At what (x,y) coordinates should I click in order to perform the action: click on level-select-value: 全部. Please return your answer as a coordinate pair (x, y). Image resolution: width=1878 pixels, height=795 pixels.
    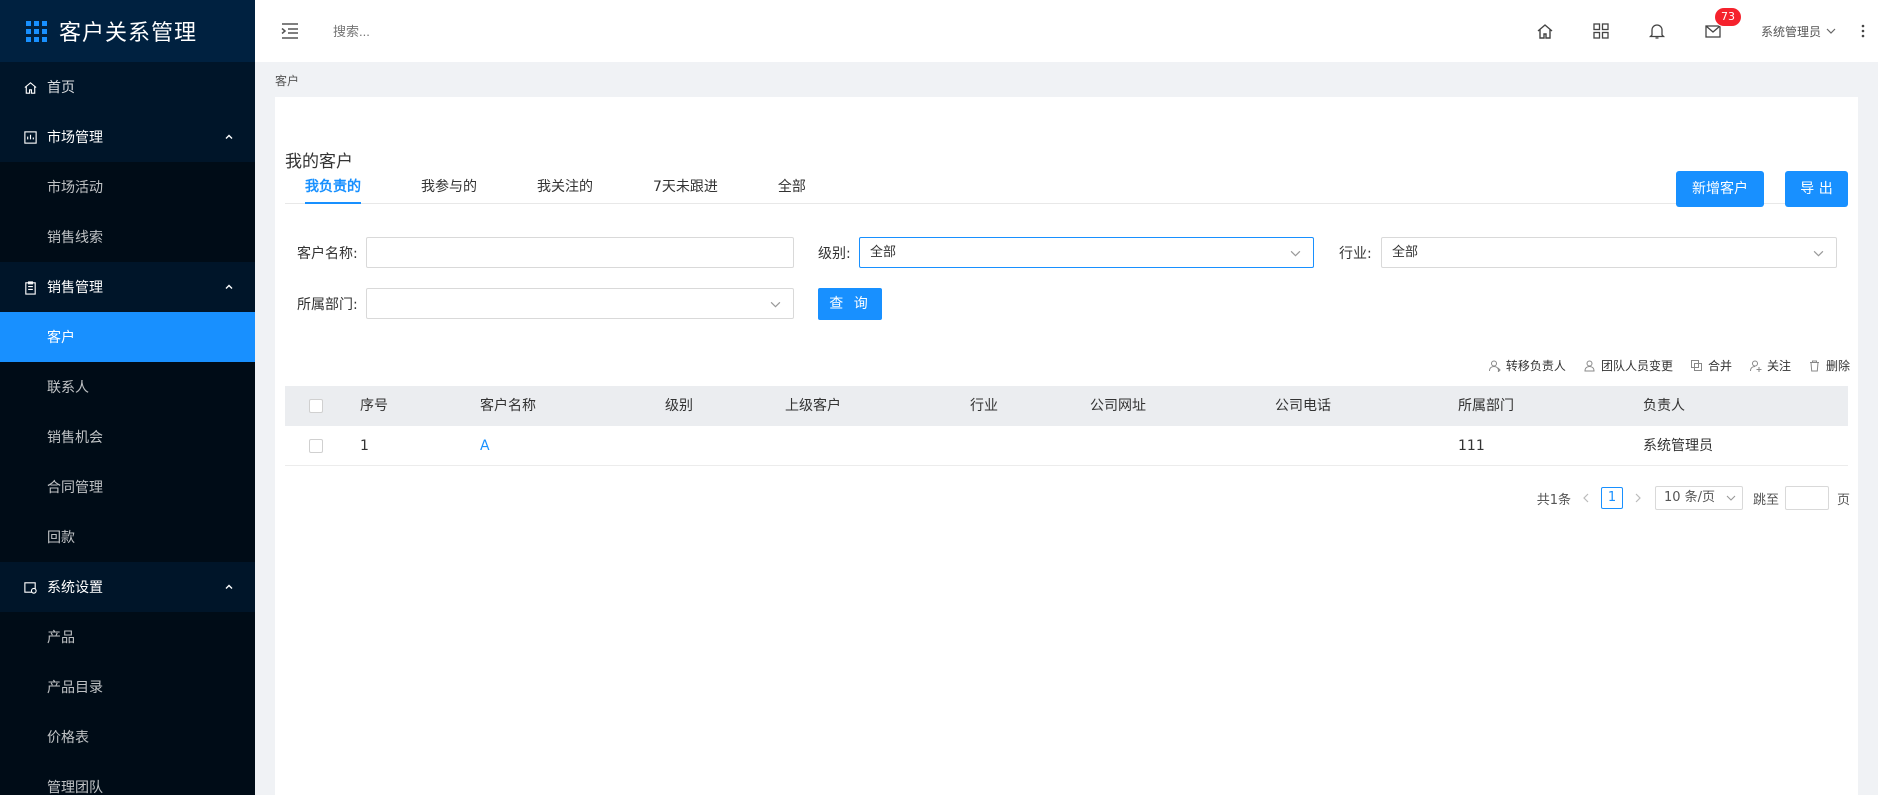
    Looking at the image, I should click on (883, 252).